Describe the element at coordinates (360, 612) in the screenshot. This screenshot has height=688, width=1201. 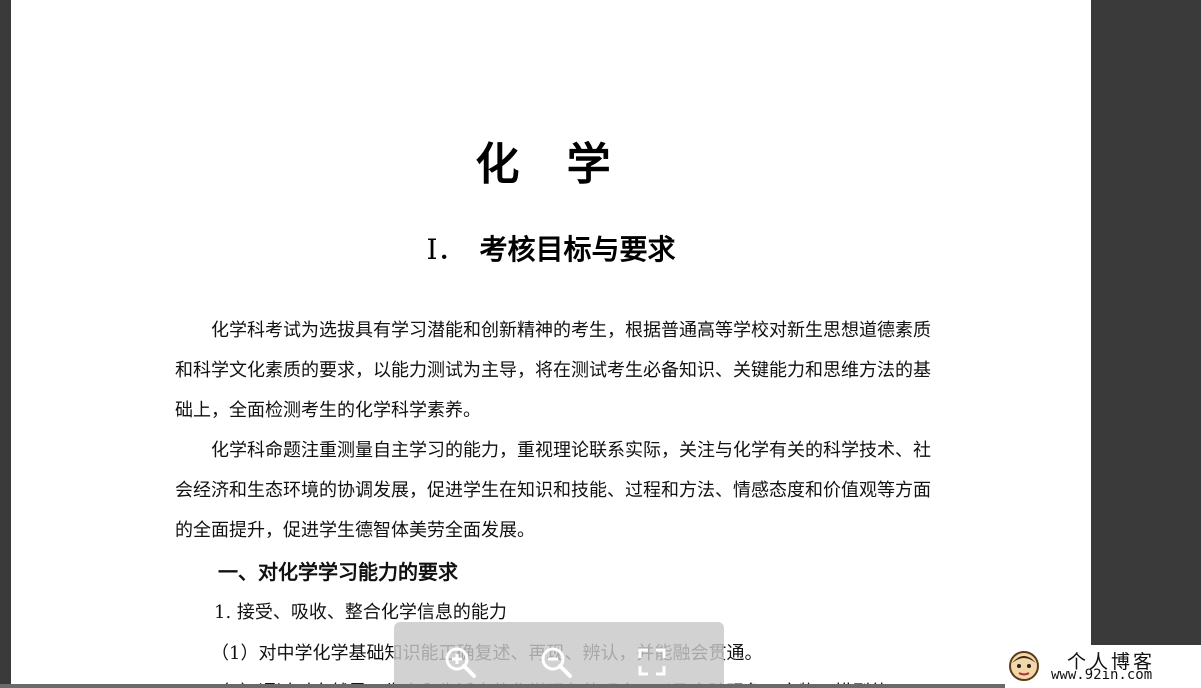
I see `list-item: 1. 接受、吸收、整合化学信息的能力` at that location.